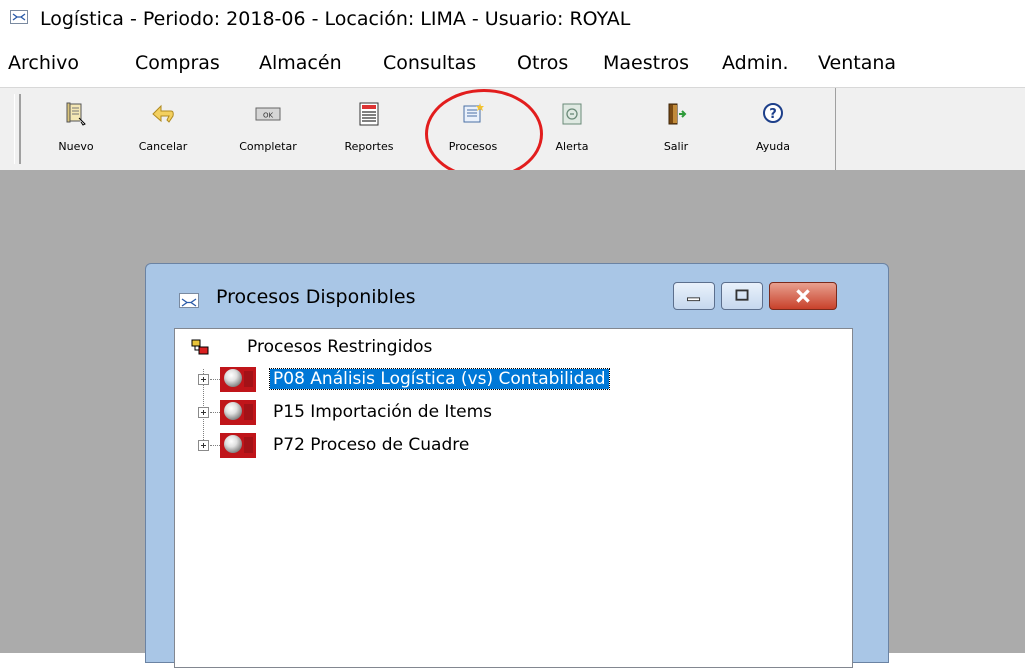 The width and height of the screenshot is (1025, 668). I want to click on tree-root-label: Procesos Restringidos, so click(339, 347).